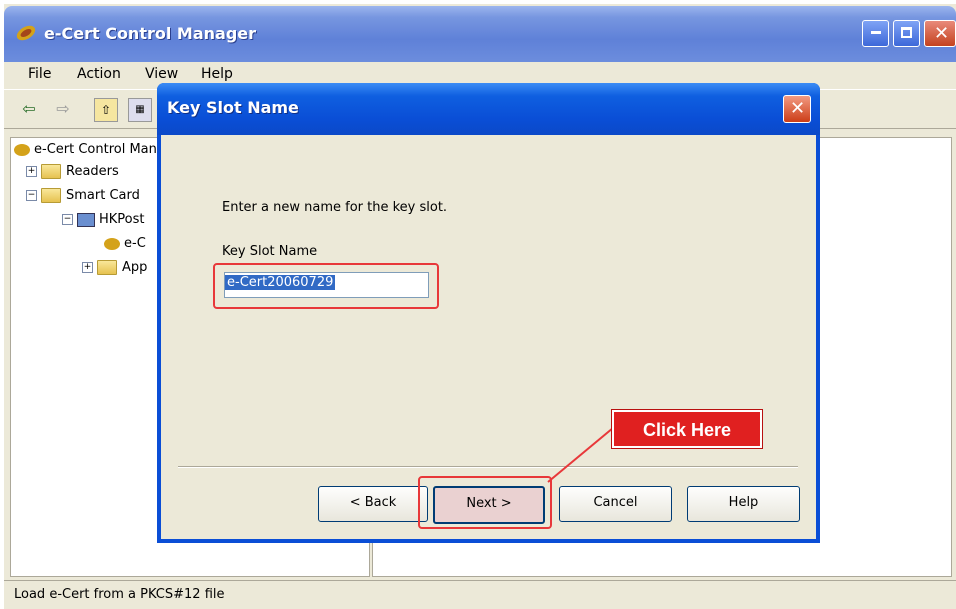 This screenshot has height=609, width=956. I want to click on highlight-box-input, so click(326, 286).